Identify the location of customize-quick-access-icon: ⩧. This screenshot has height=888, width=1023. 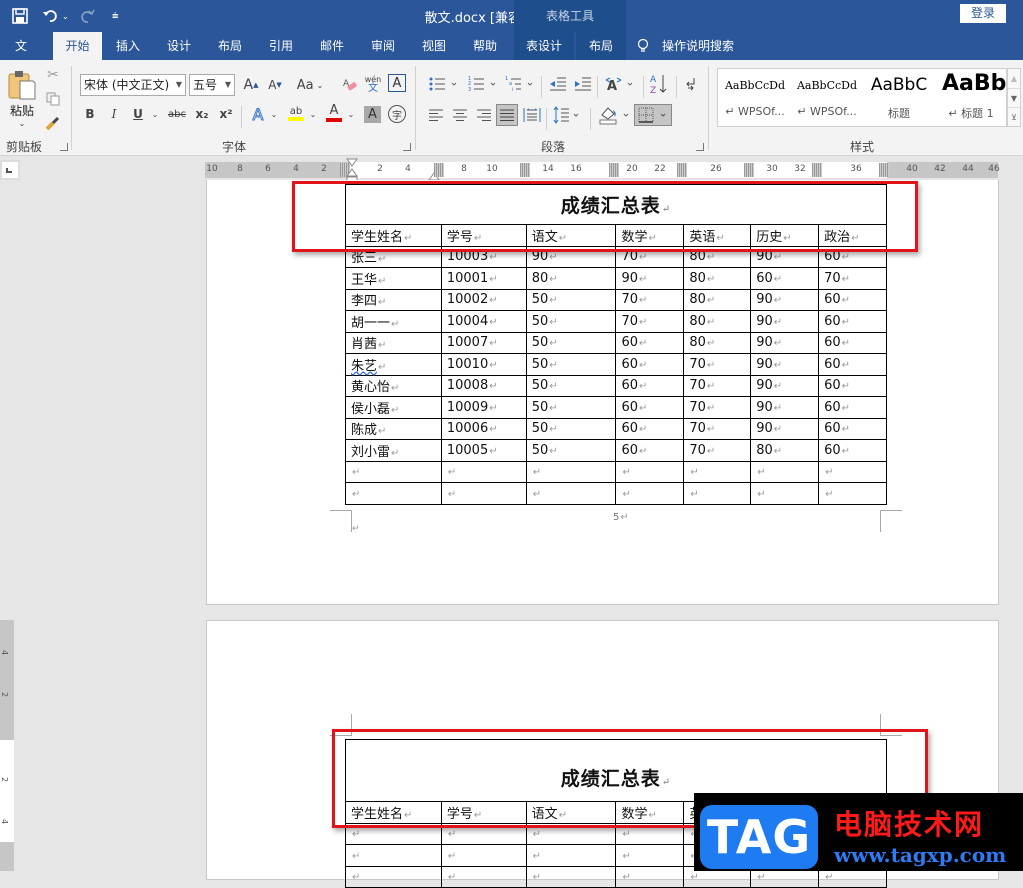
(115, 16).